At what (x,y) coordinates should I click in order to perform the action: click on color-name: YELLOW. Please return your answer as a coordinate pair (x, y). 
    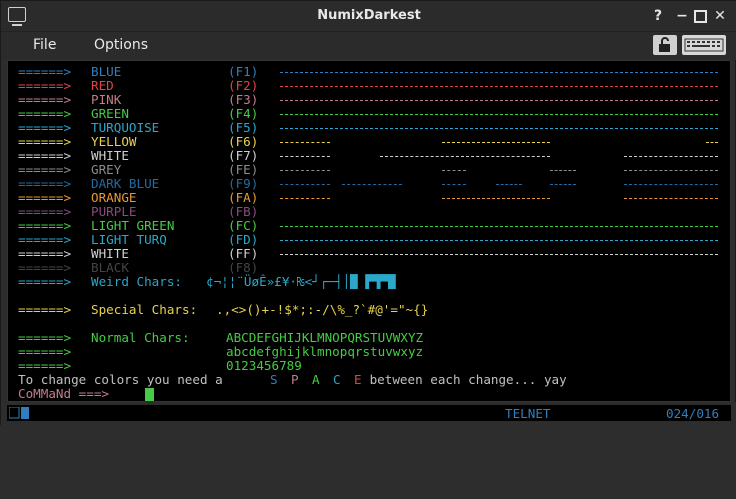
    Looking at the image, I should click on (114, 141).